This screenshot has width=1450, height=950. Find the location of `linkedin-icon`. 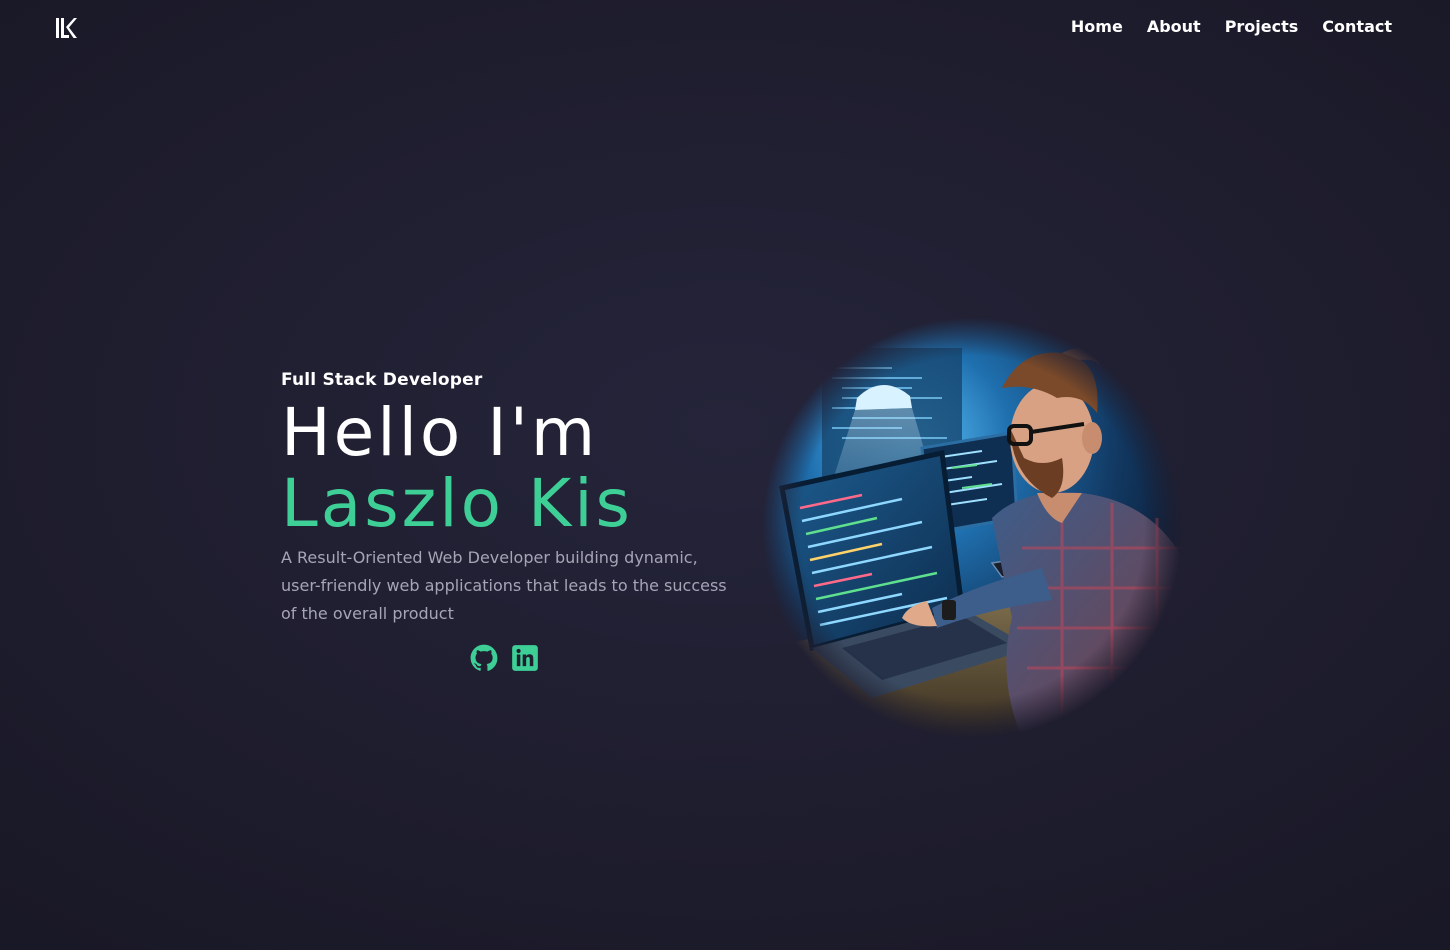

linkedin-icon is located at coordinates (525, 658).